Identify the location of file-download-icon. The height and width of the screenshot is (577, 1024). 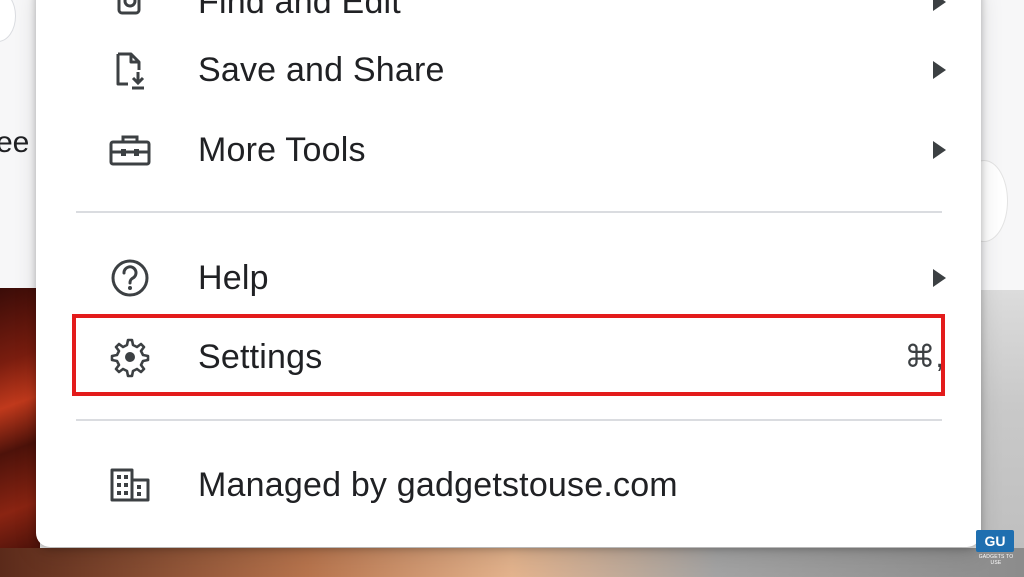
(130, 70).